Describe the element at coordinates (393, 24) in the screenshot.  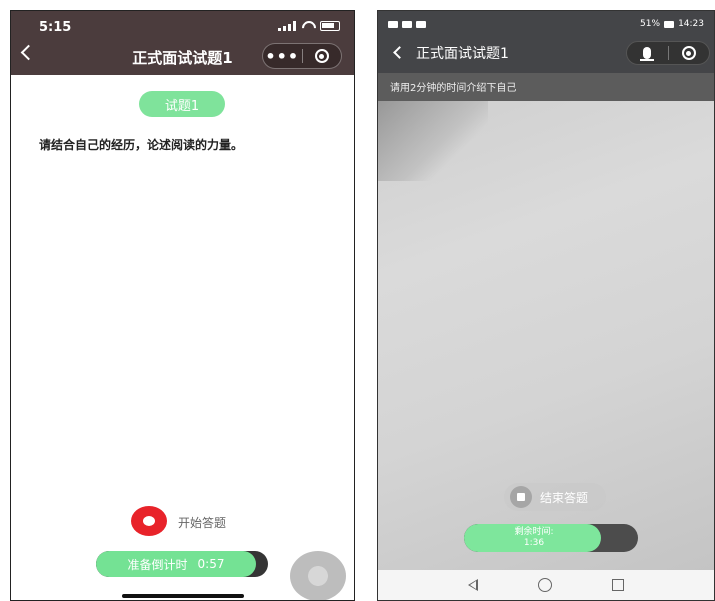
I see `notification-icon` at that location.